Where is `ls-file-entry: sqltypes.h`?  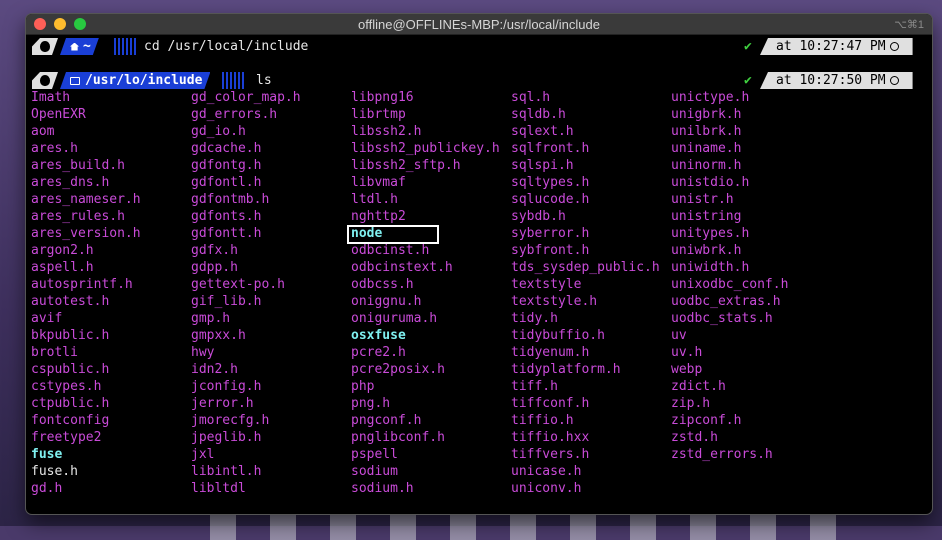
ls-file-entry: sqltypes.h is located at coordinates (550, 182).